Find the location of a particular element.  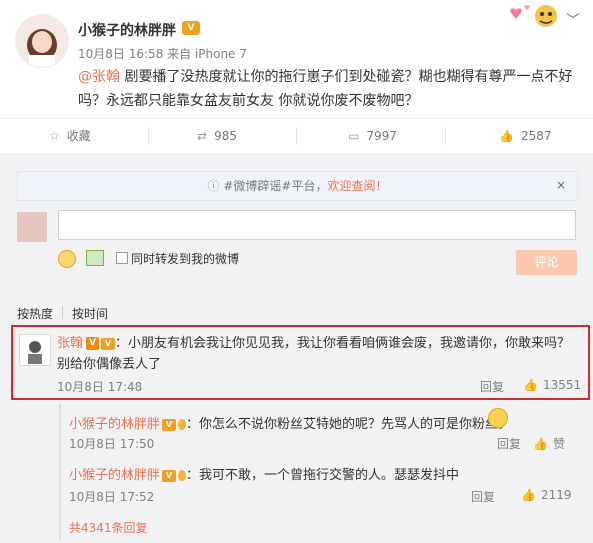

current-user-avatar is located at coordinates (32, 227).